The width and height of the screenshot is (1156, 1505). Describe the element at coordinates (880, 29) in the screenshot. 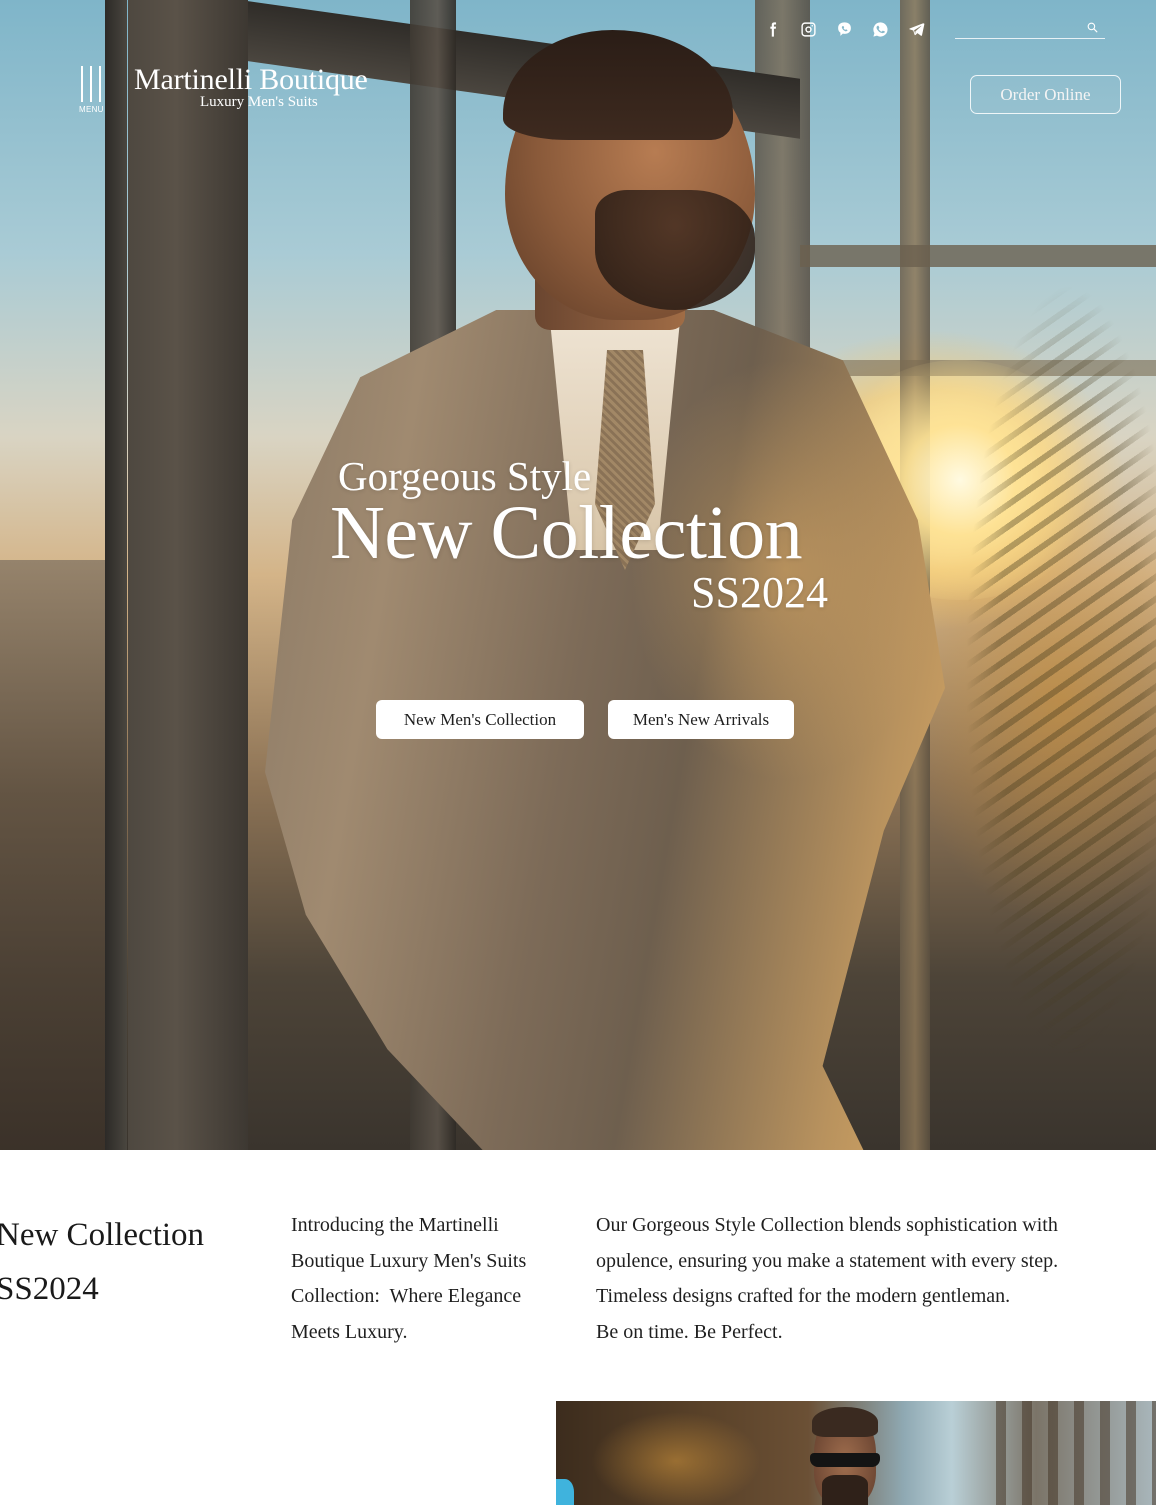

I see `whatsapp-icon` at that location.